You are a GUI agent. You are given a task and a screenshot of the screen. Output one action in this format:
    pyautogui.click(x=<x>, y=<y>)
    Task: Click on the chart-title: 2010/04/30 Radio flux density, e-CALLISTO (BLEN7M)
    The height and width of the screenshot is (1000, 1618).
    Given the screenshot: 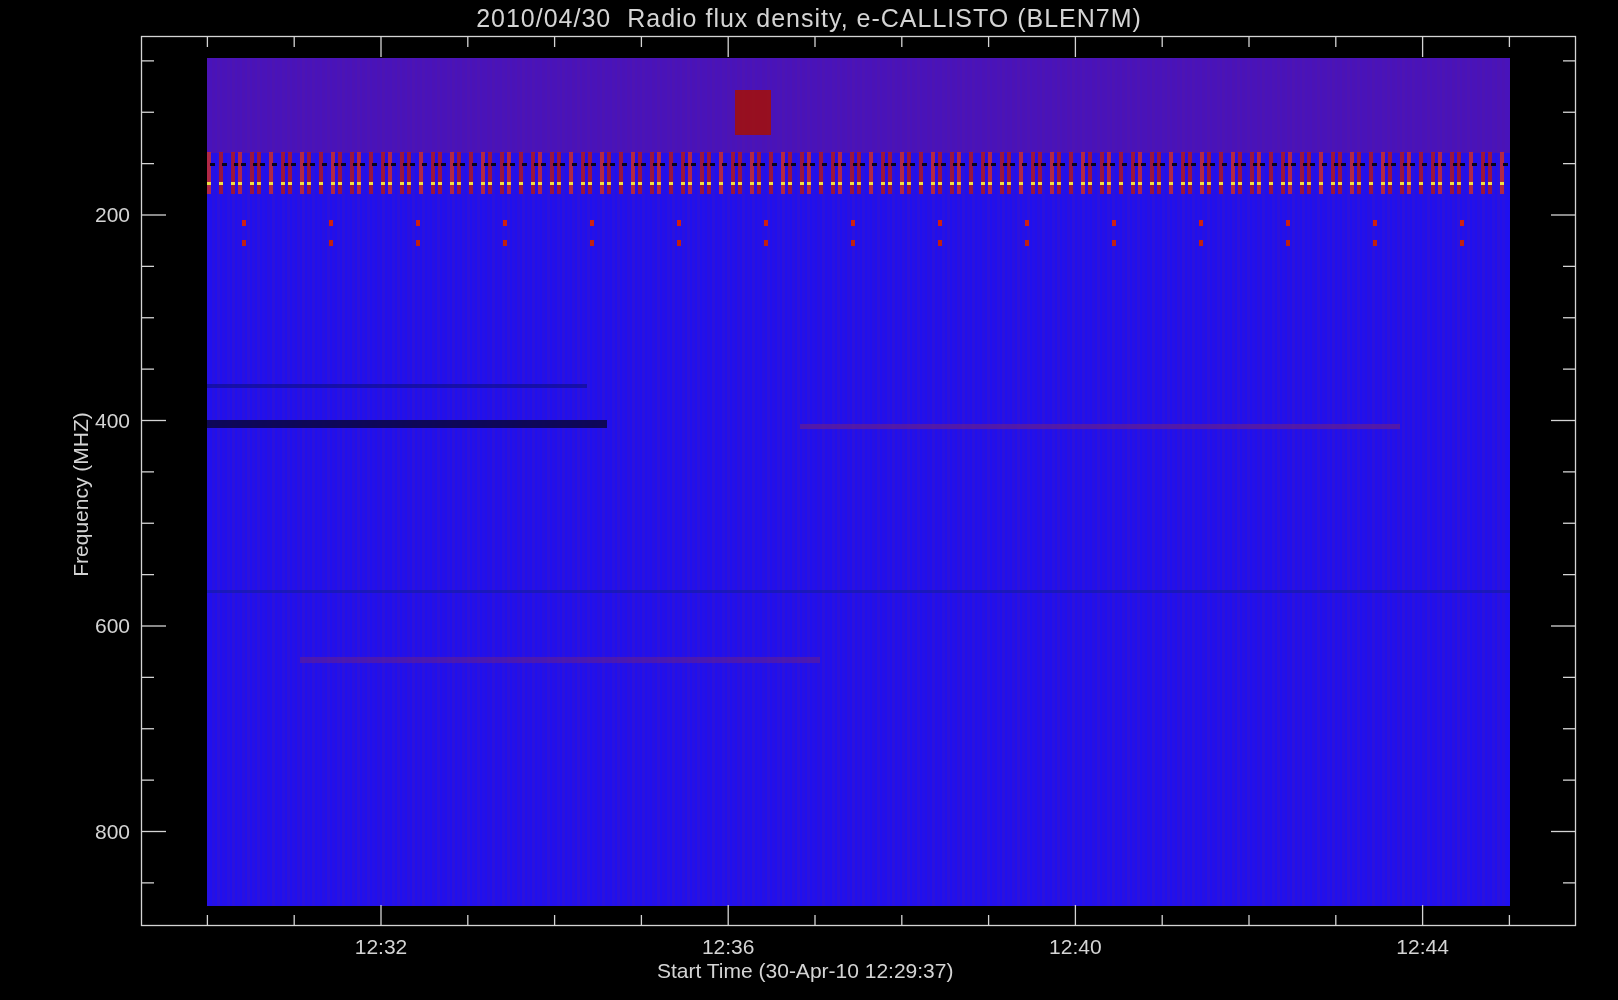 What is the action you would take?
    pyautogui.click(x=809, y=18)
    